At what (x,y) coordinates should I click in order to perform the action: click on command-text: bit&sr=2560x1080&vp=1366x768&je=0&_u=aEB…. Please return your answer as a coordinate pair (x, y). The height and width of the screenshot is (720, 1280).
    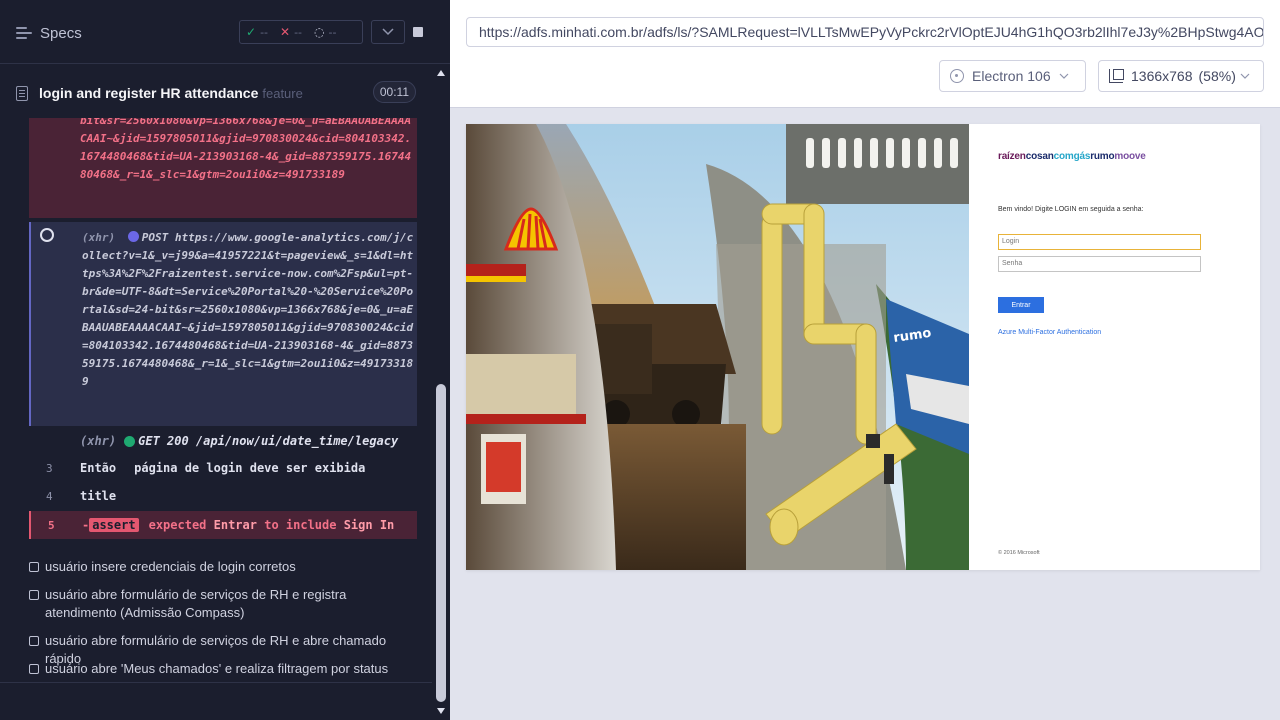
    Looking at the image, I should click on (246, 149).